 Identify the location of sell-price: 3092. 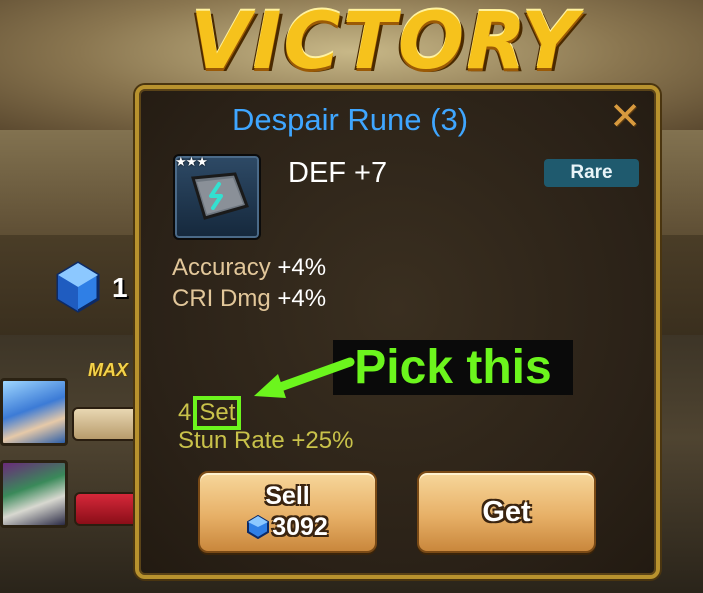
(287, 527).